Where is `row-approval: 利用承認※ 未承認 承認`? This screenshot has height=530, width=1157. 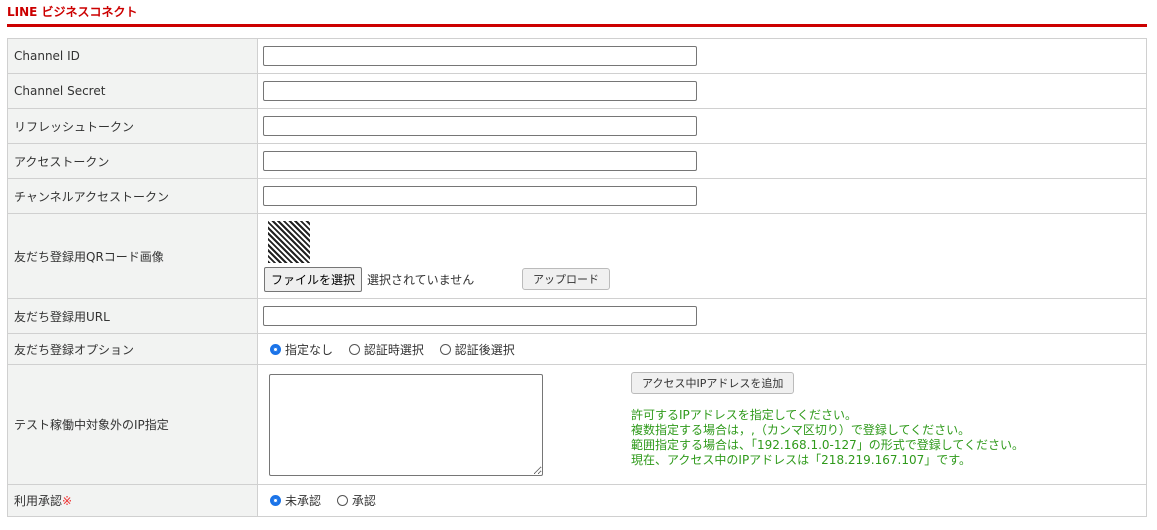
row-approval: 利用承認※ 未承認 承認 is located at coordinates (577, 500).